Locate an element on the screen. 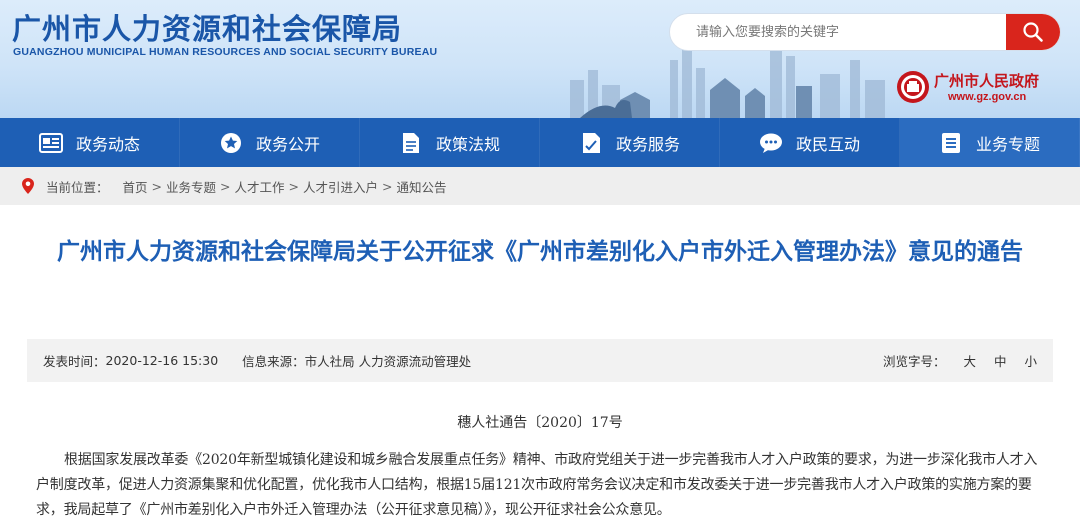  breadcrumb-talent-settlement: 人才引进入户 is located at coordinates (340, 186).